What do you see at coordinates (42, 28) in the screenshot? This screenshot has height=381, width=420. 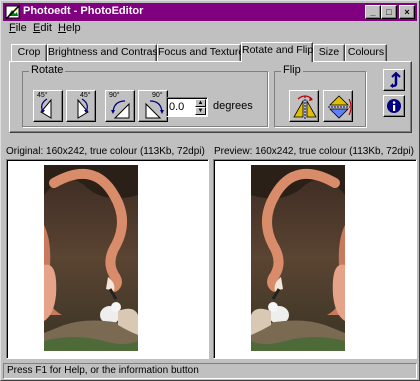 I see `menu-edit: Edit` at bounding box center [42, 28].